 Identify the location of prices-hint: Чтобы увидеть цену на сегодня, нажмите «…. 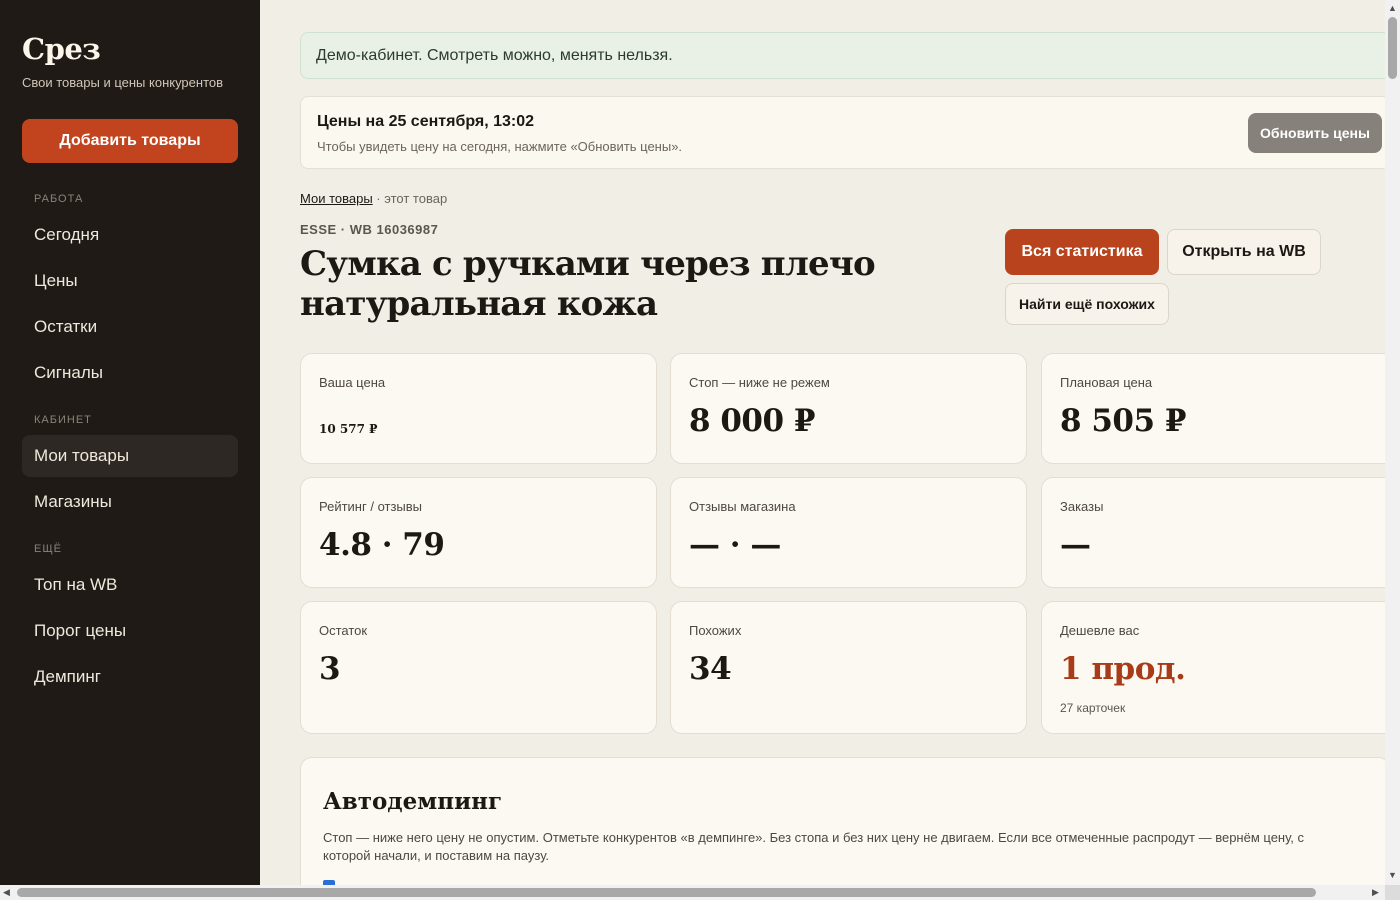
(500, 146).